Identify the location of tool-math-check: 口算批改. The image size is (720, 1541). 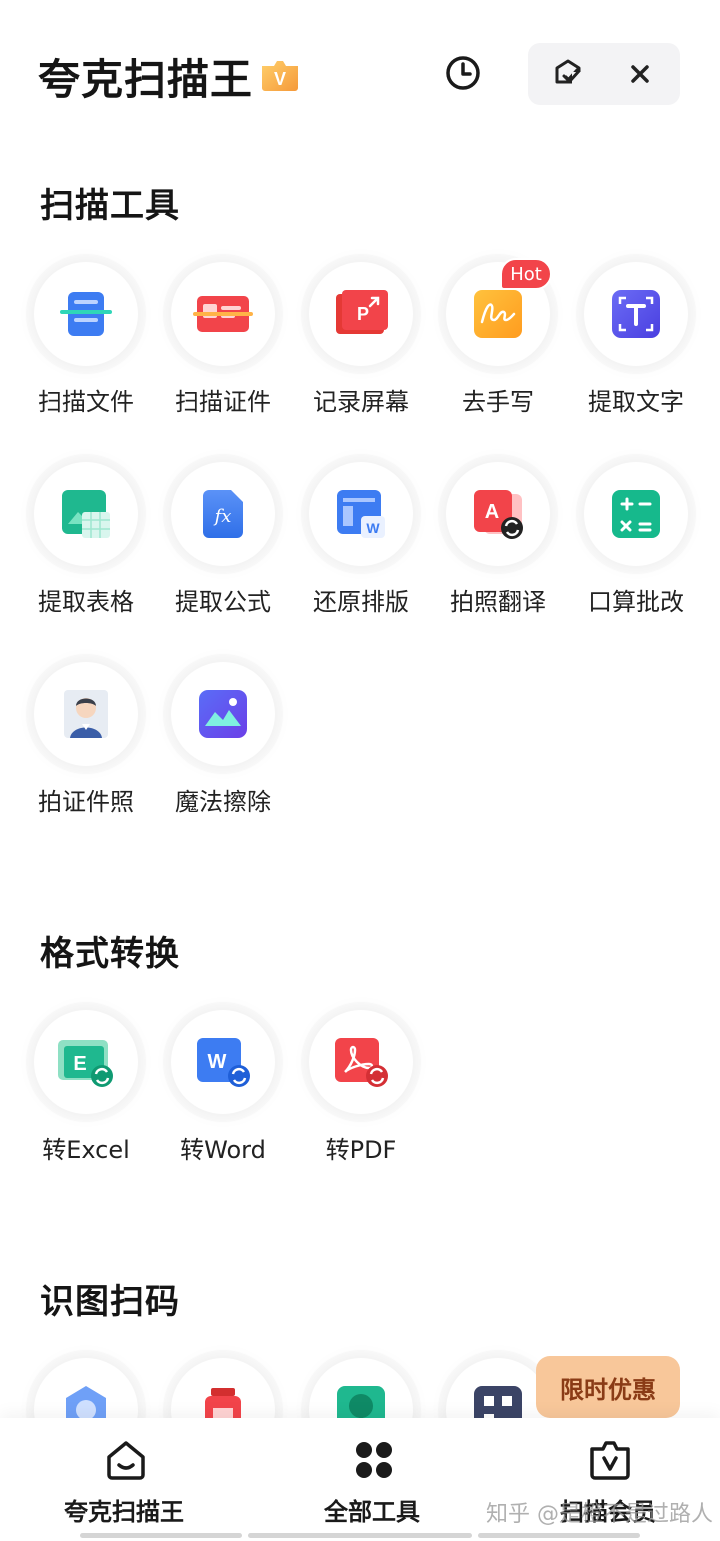
(635, 547).